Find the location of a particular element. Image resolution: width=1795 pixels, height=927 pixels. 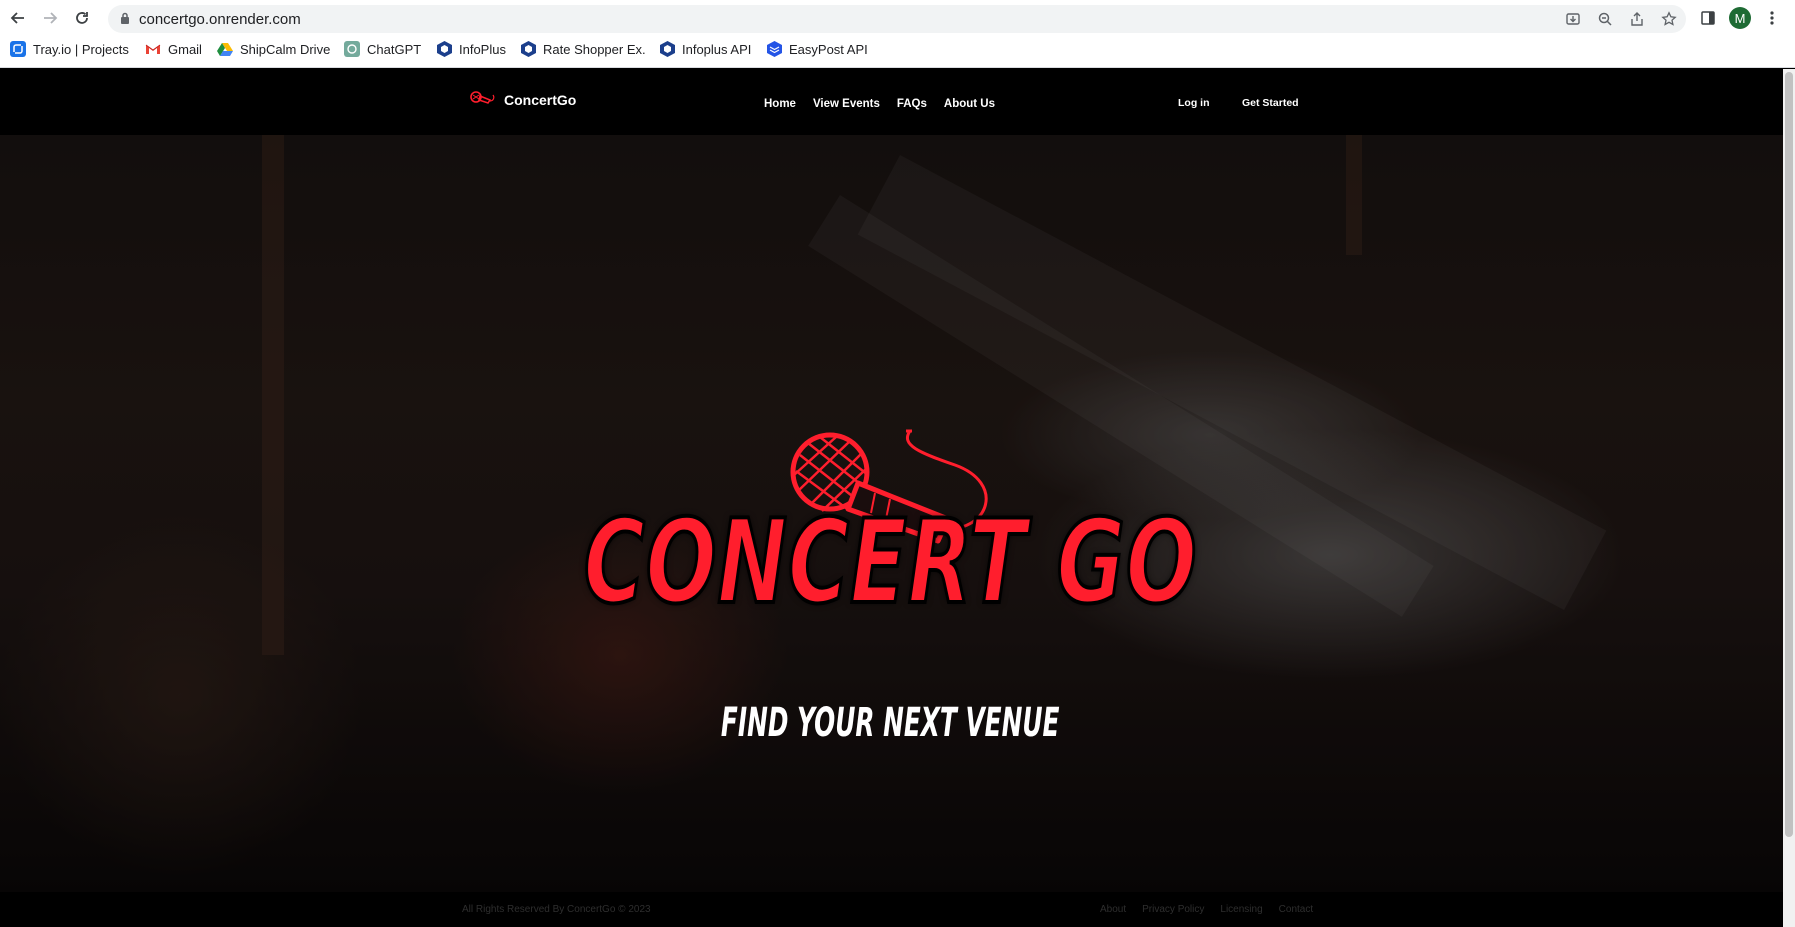

brand-name: ConcertGo is located at coordinates (540, 99).